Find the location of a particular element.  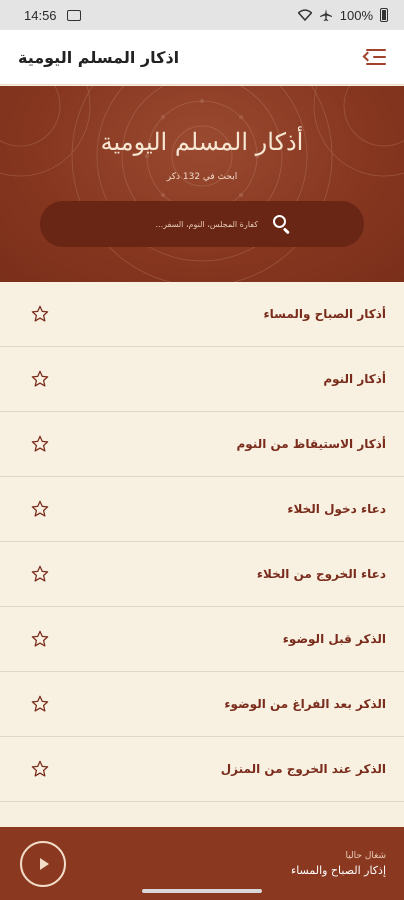

list-item: دعاء الخروج من الخلاء is located at coordinates (202, 574).